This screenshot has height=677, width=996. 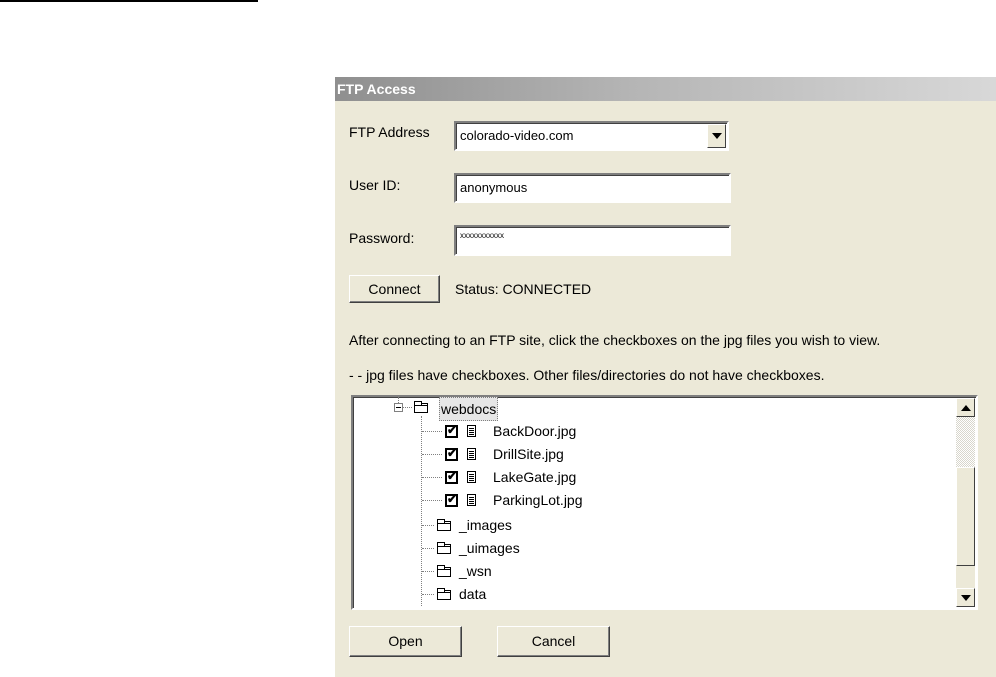 I want to click on scroll-thumb, so click(x=965, y=516).